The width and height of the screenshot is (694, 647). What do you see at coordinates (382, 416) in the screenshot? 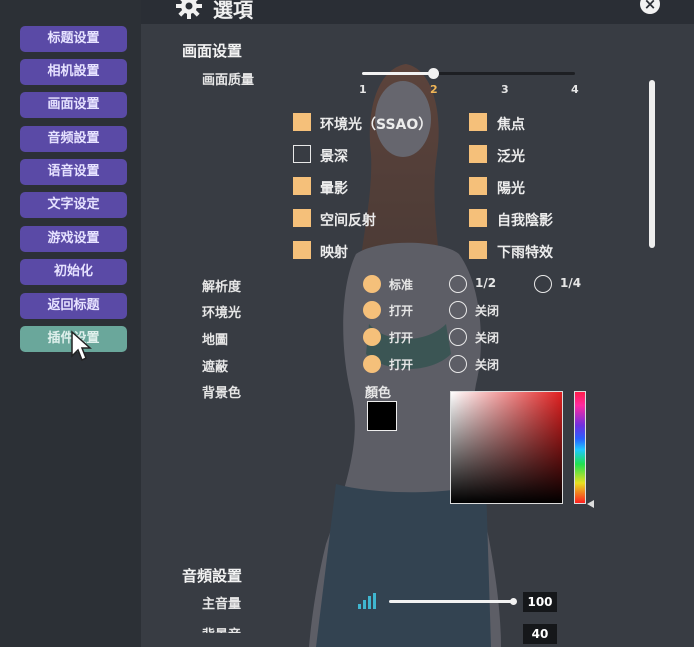
I see `color-swatch` at bounding box center [382, 416].